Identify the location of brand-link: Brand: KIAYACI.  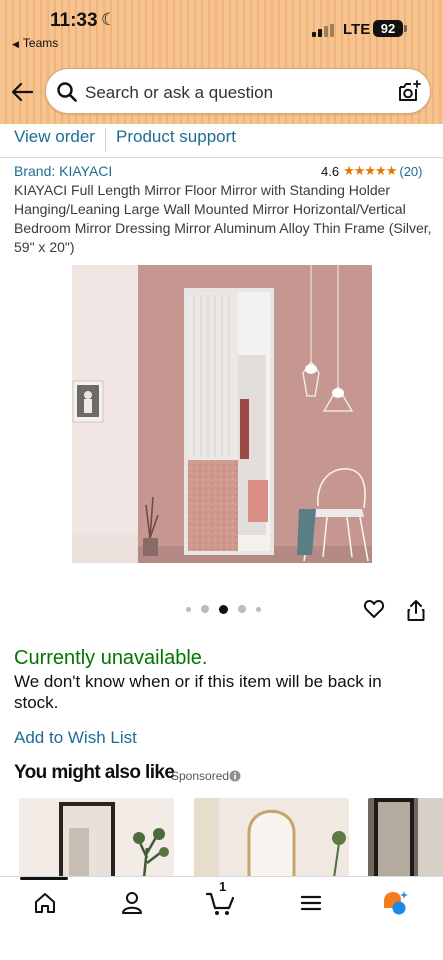
(63, 171).